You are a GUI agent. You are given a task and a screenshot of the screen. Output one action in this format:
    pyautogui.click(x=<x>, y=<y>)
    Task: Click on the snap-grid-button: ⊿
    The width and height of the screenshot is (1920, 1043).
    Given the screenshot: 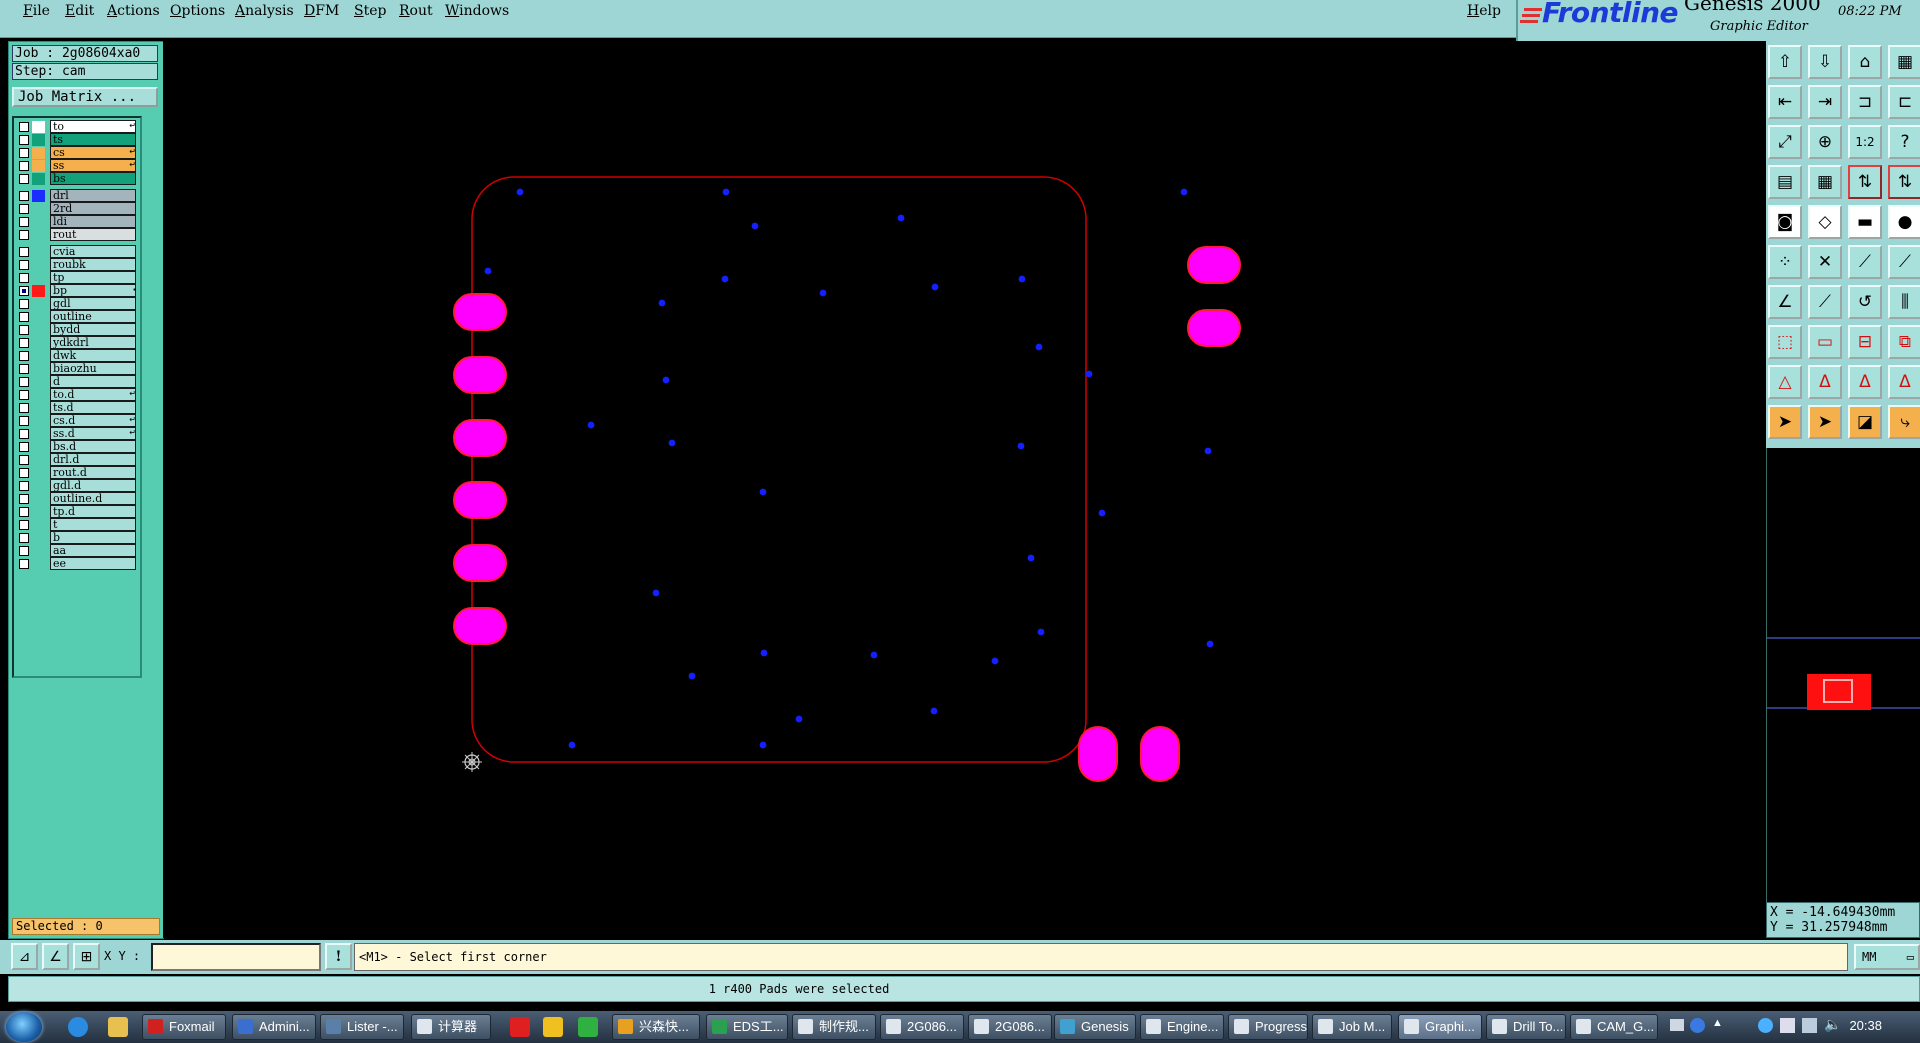 What is the action you would take?
    pyautogui.click(x=24, y=956)
    